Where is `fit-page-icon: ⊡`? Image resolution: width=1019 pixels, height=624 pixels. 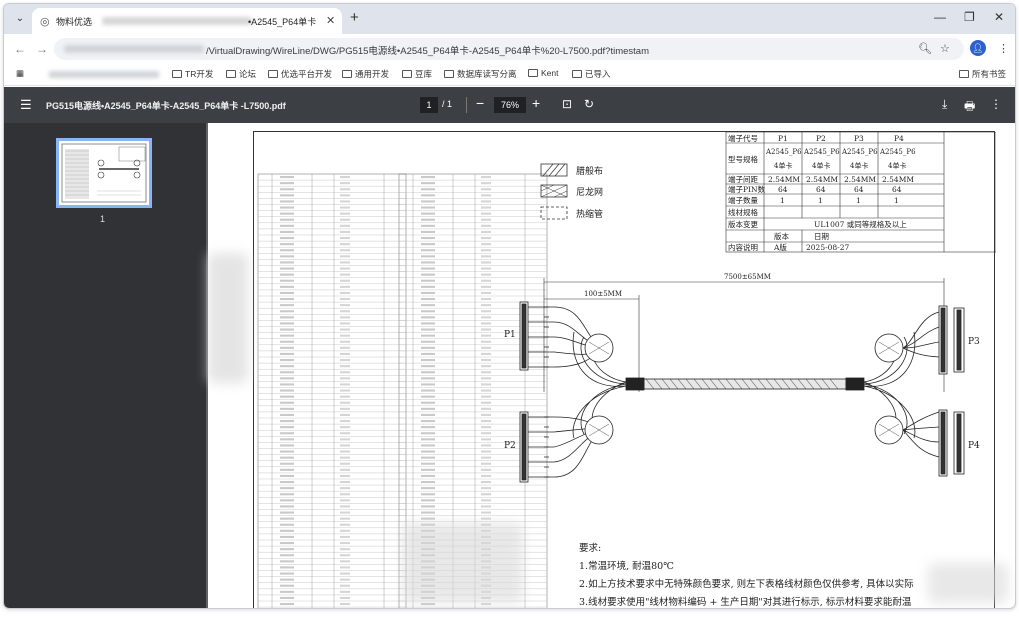
fit-page-icon: ⊡ is located at coordinates (567, 104).